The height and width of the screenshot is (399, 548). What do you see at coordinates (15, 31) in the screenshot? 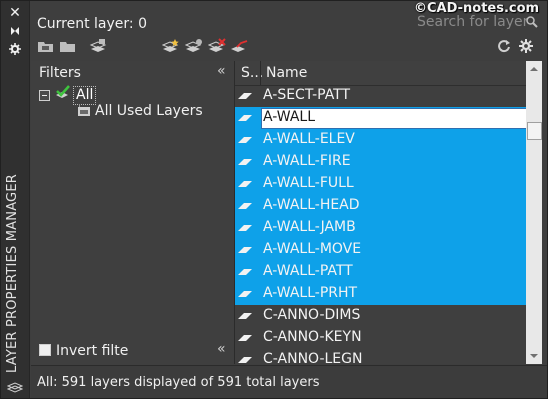
I see `auto-hide-icon` at bounding box center [15, 31].